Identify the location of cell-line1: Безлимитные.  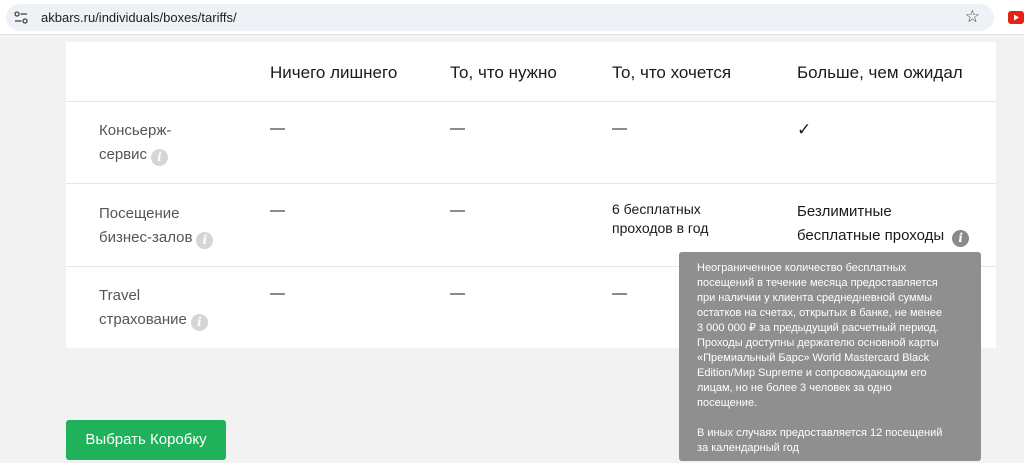
(844, 211).